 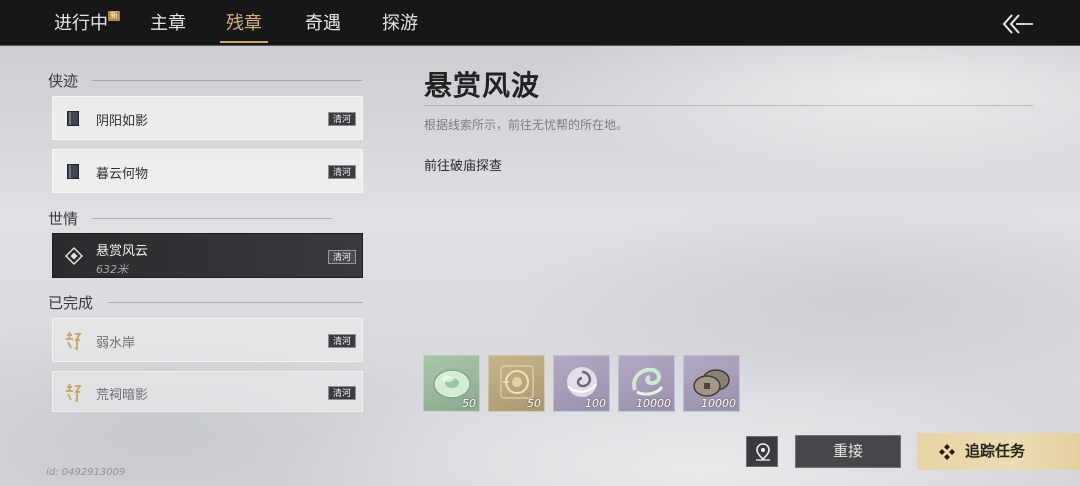 What do you see at coordinates (86, 472) in the screenshot?
I see `user-id-label: id: 0492913009` at bounding box center [86, 472].